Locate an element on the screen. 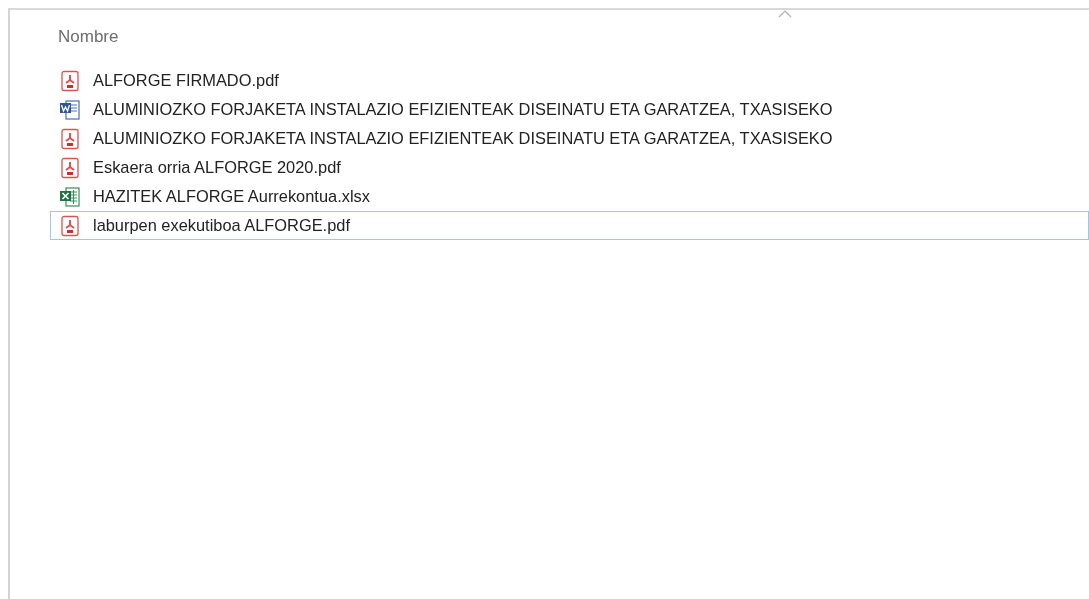 This screenshot has height=599, width=1089. excel-spreadsheet-icon is located at coordinates (70, 196).